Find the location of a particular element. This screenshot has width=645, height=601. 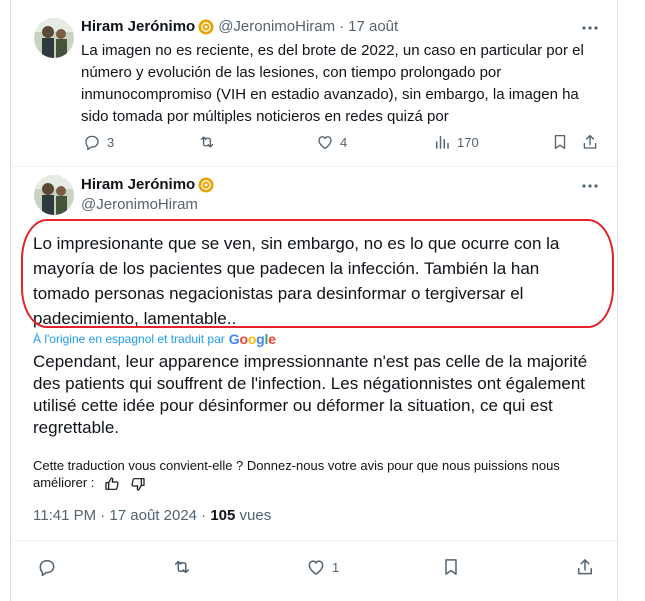

translation-note: À l'origine en espagnol et traduit par is located at coordinates (129, 339).